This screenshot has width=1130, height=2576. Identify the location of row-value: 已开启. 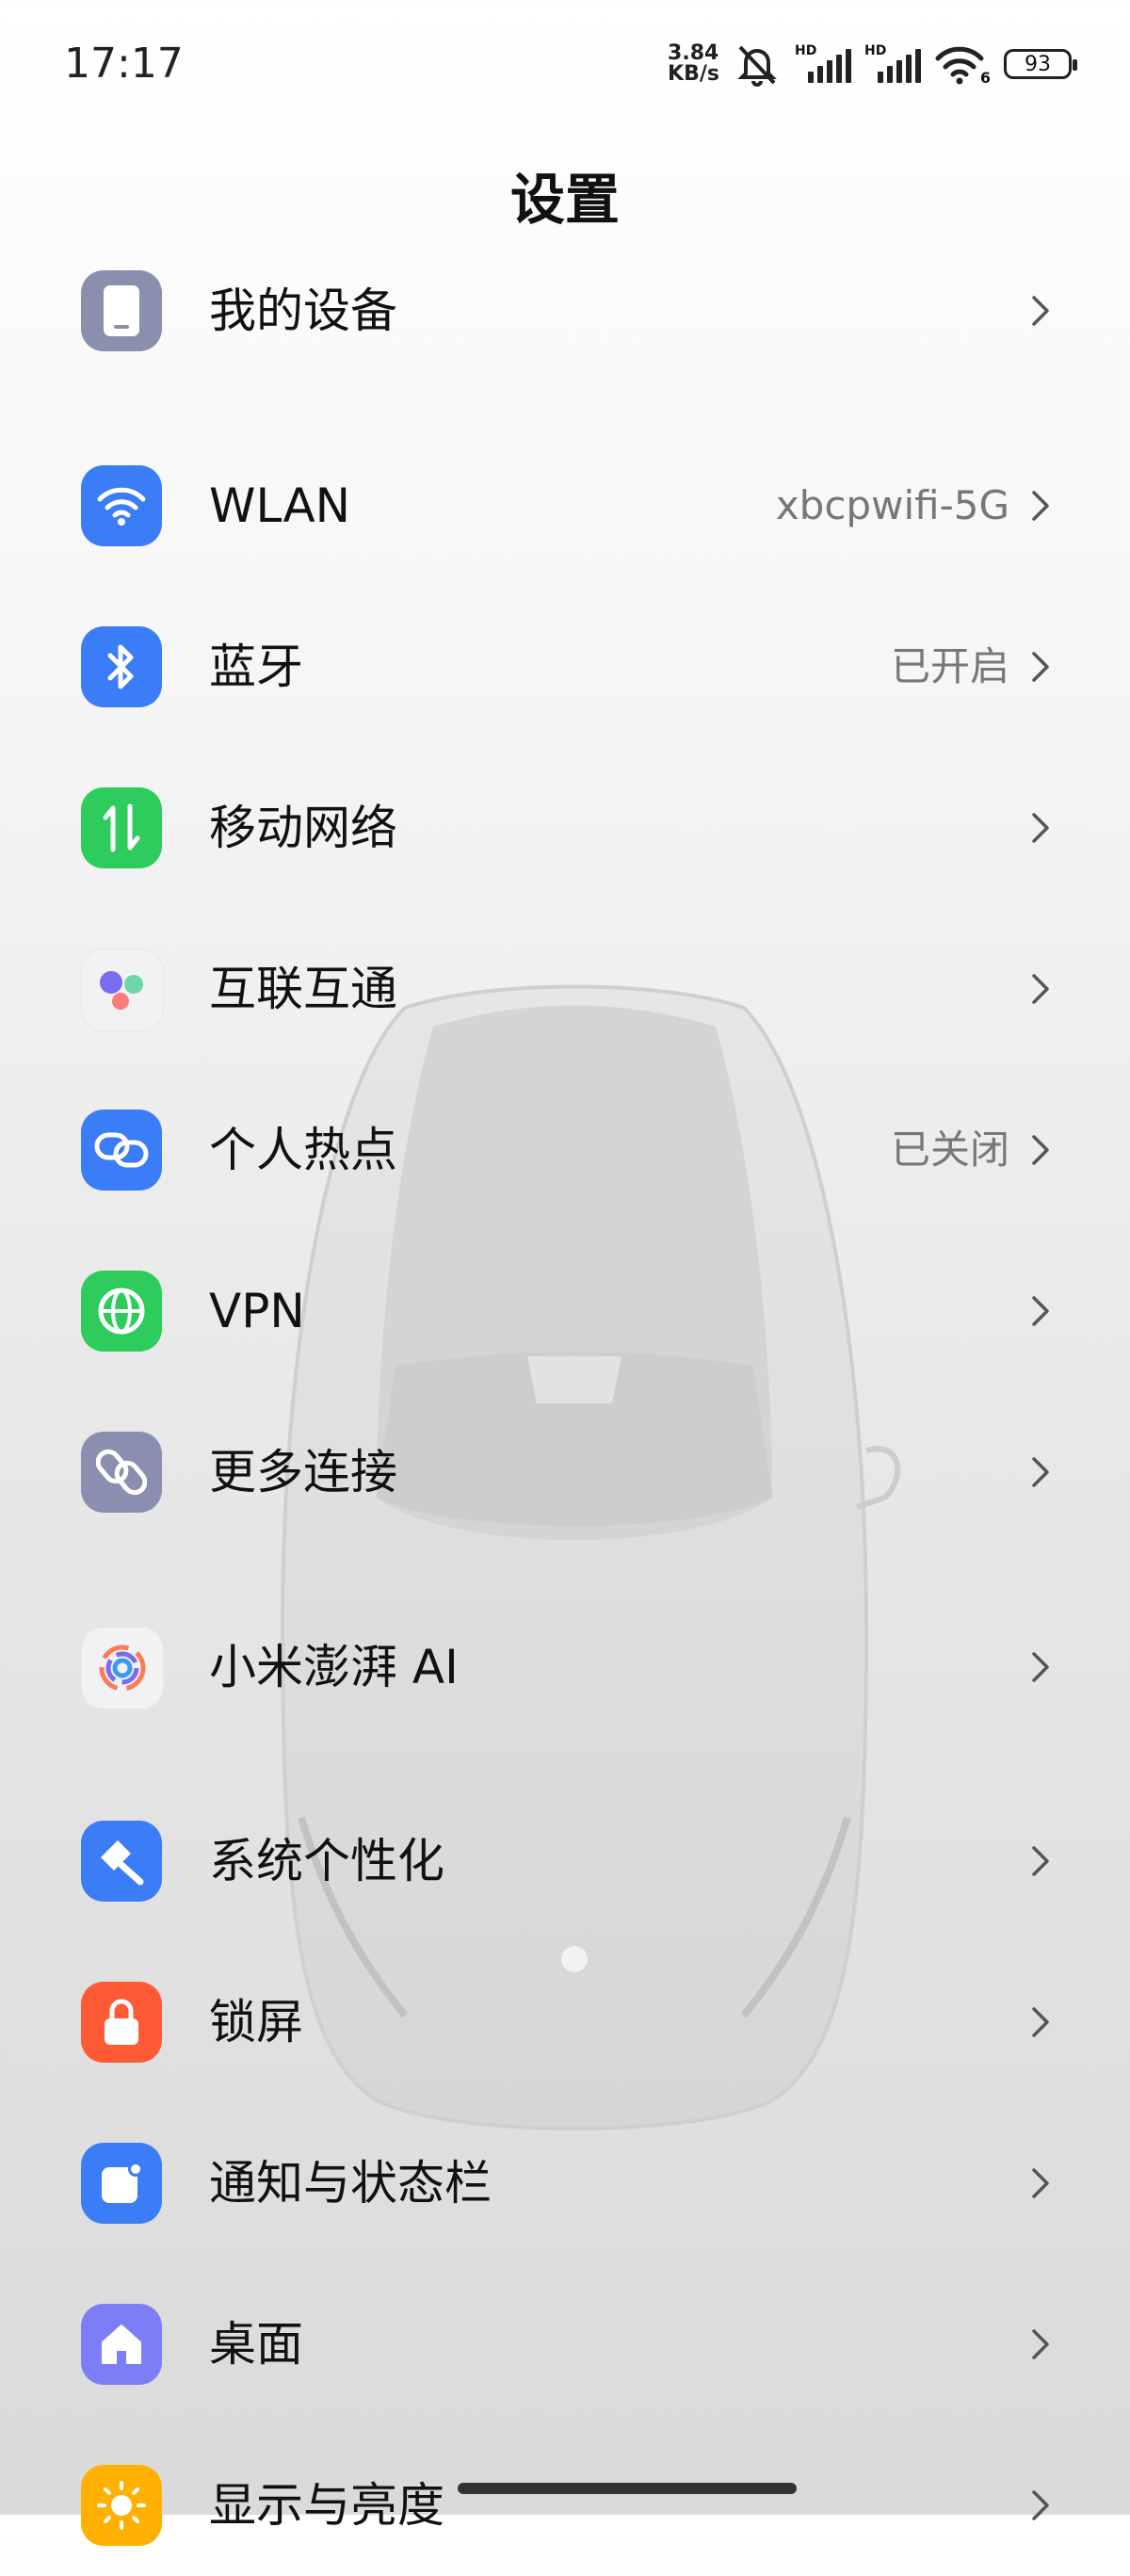
(949, 666).